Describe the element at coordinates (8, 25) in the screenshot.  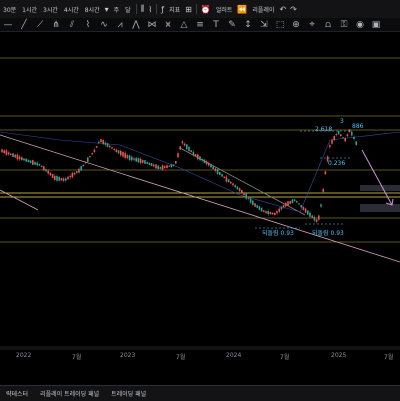
I see `menu-icon: —` at that location.